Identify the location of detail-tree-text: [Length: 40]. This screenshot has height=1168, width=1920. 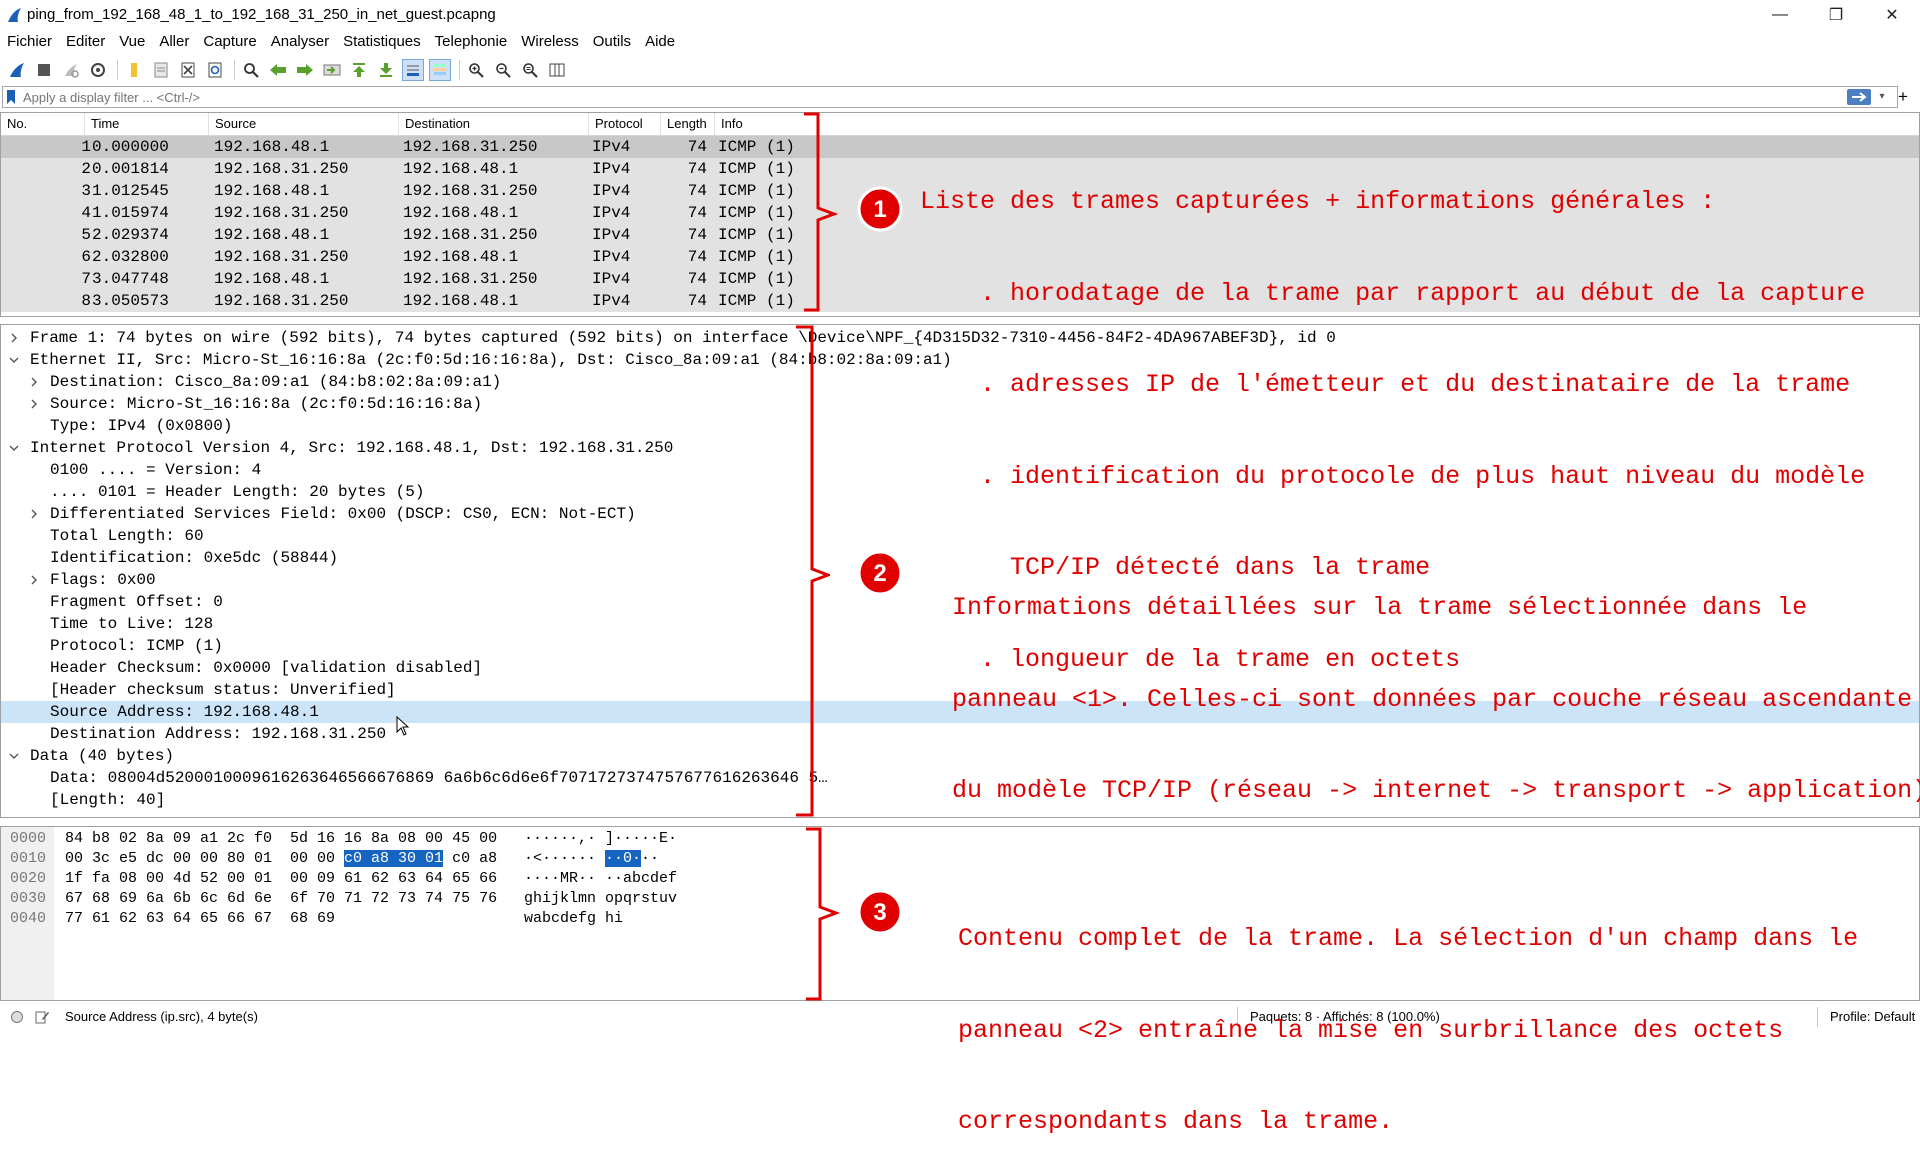
(108, 800).